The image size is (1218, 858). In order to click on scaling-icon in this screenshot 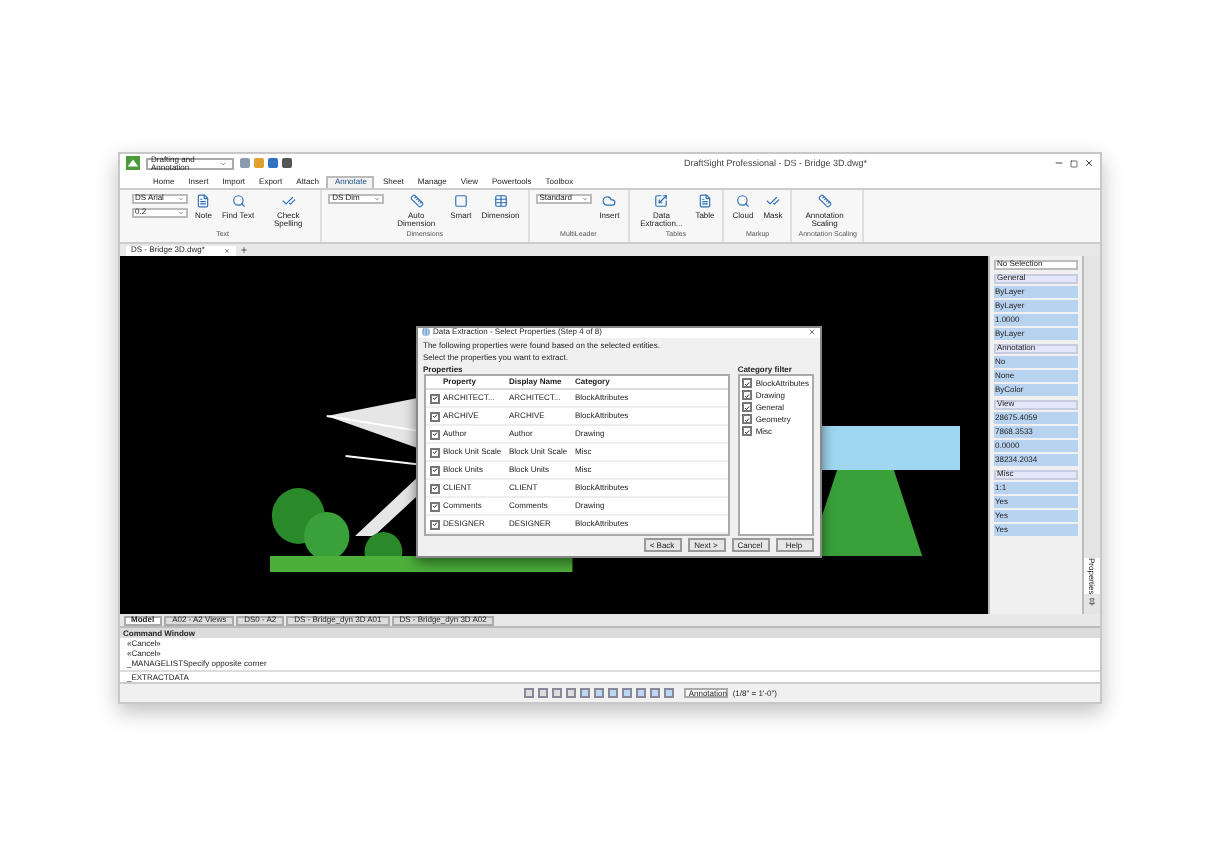, I will do `click(661, 200)`.